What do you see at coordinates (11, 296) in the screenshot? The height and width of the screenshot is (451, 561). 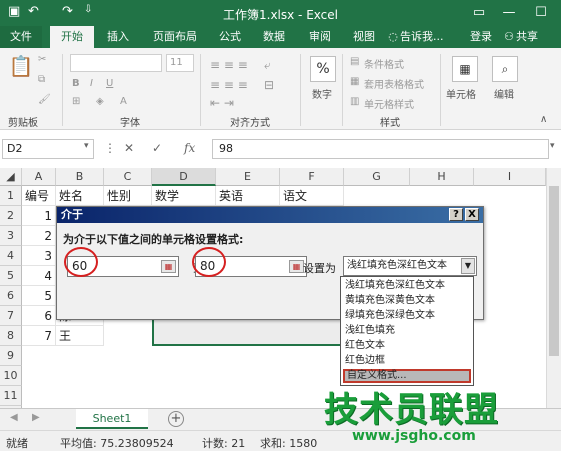 I see `row-header: 6` at bounding box center [11, 296].